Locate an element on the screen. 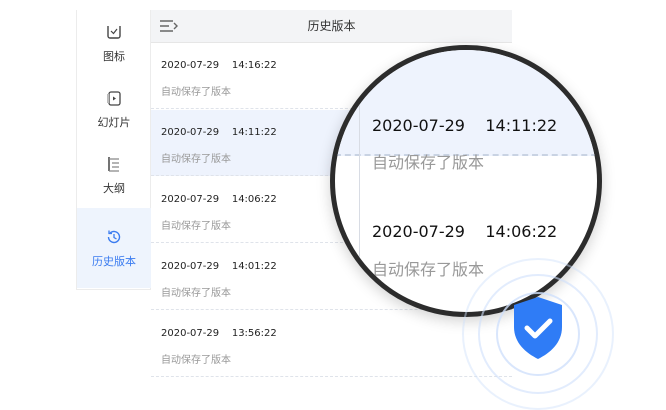  version-timestamp: 2020-07-29 14:11:22 is located at coordinates (219, 132).